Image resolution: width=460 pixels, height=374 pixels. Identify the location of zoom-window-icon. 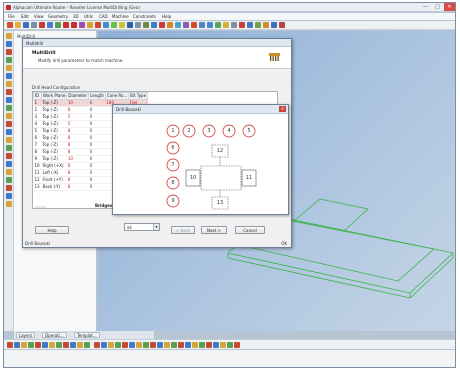
(9, 52).